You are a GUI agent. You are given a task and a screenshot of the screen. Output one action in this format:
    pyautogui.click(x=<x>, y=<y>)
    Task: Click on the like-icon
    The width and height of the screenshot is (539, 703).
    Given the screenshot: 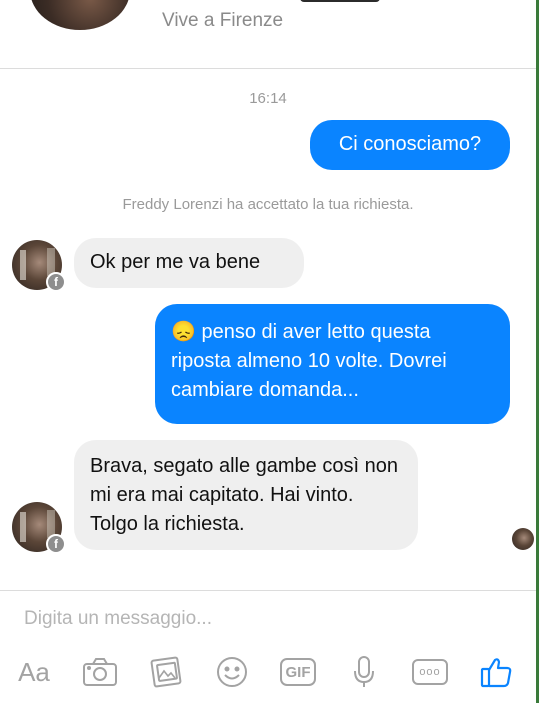 What is the action you would take?
    pyautogui.click(x=496, y=672)
    